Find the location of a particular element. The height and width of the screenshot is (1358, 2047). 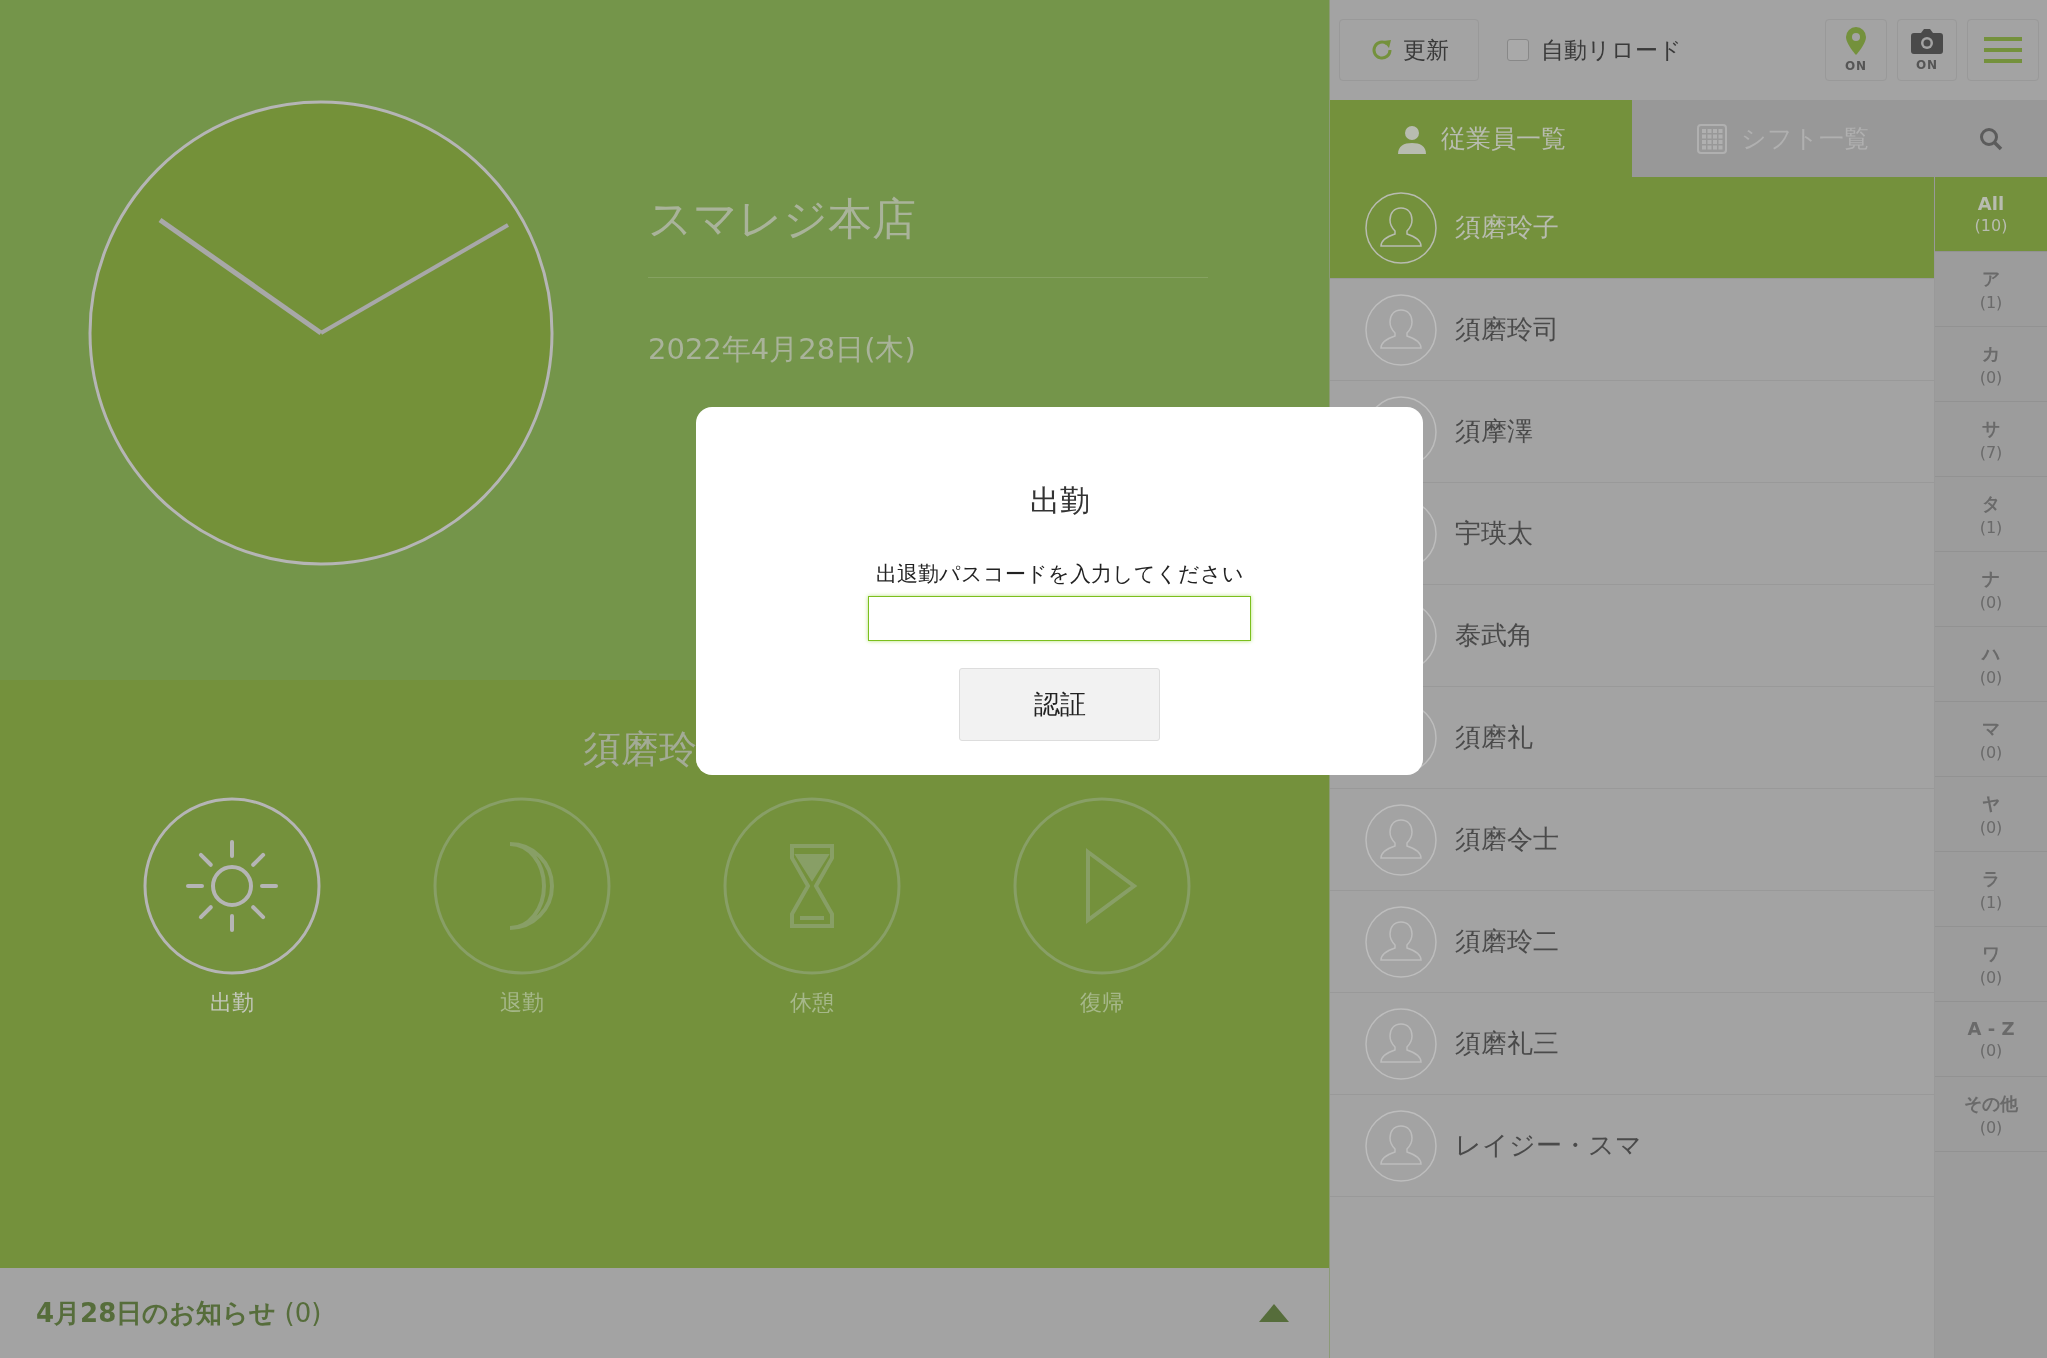

dialog-title: 出勤 is located at coordinates (1059, 501).